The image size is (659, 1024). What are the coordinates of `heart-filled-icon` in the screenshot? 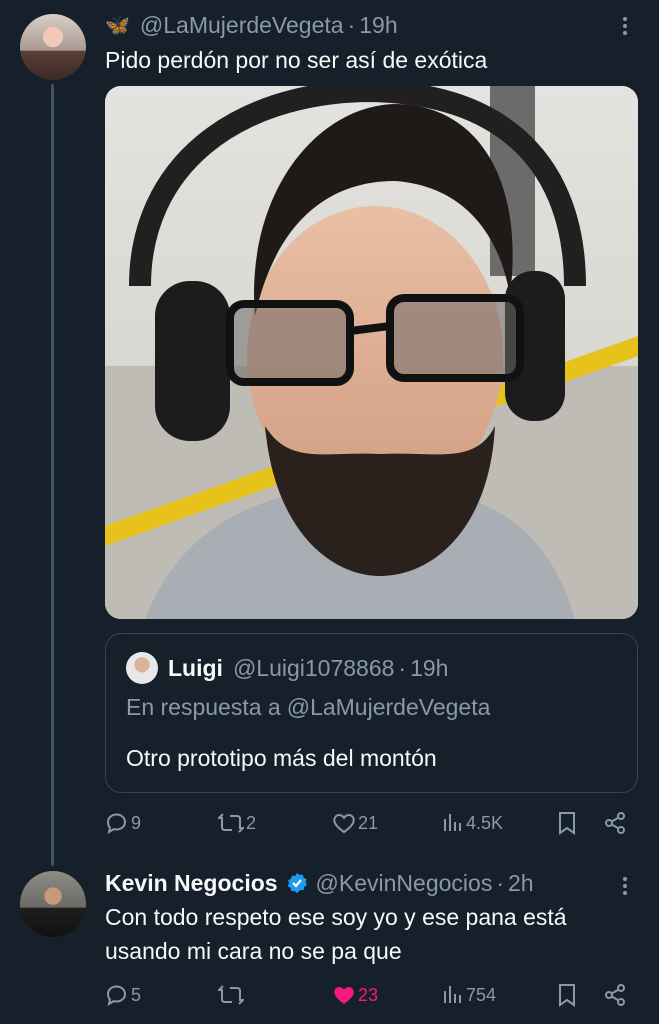 It's located at (344, 995).